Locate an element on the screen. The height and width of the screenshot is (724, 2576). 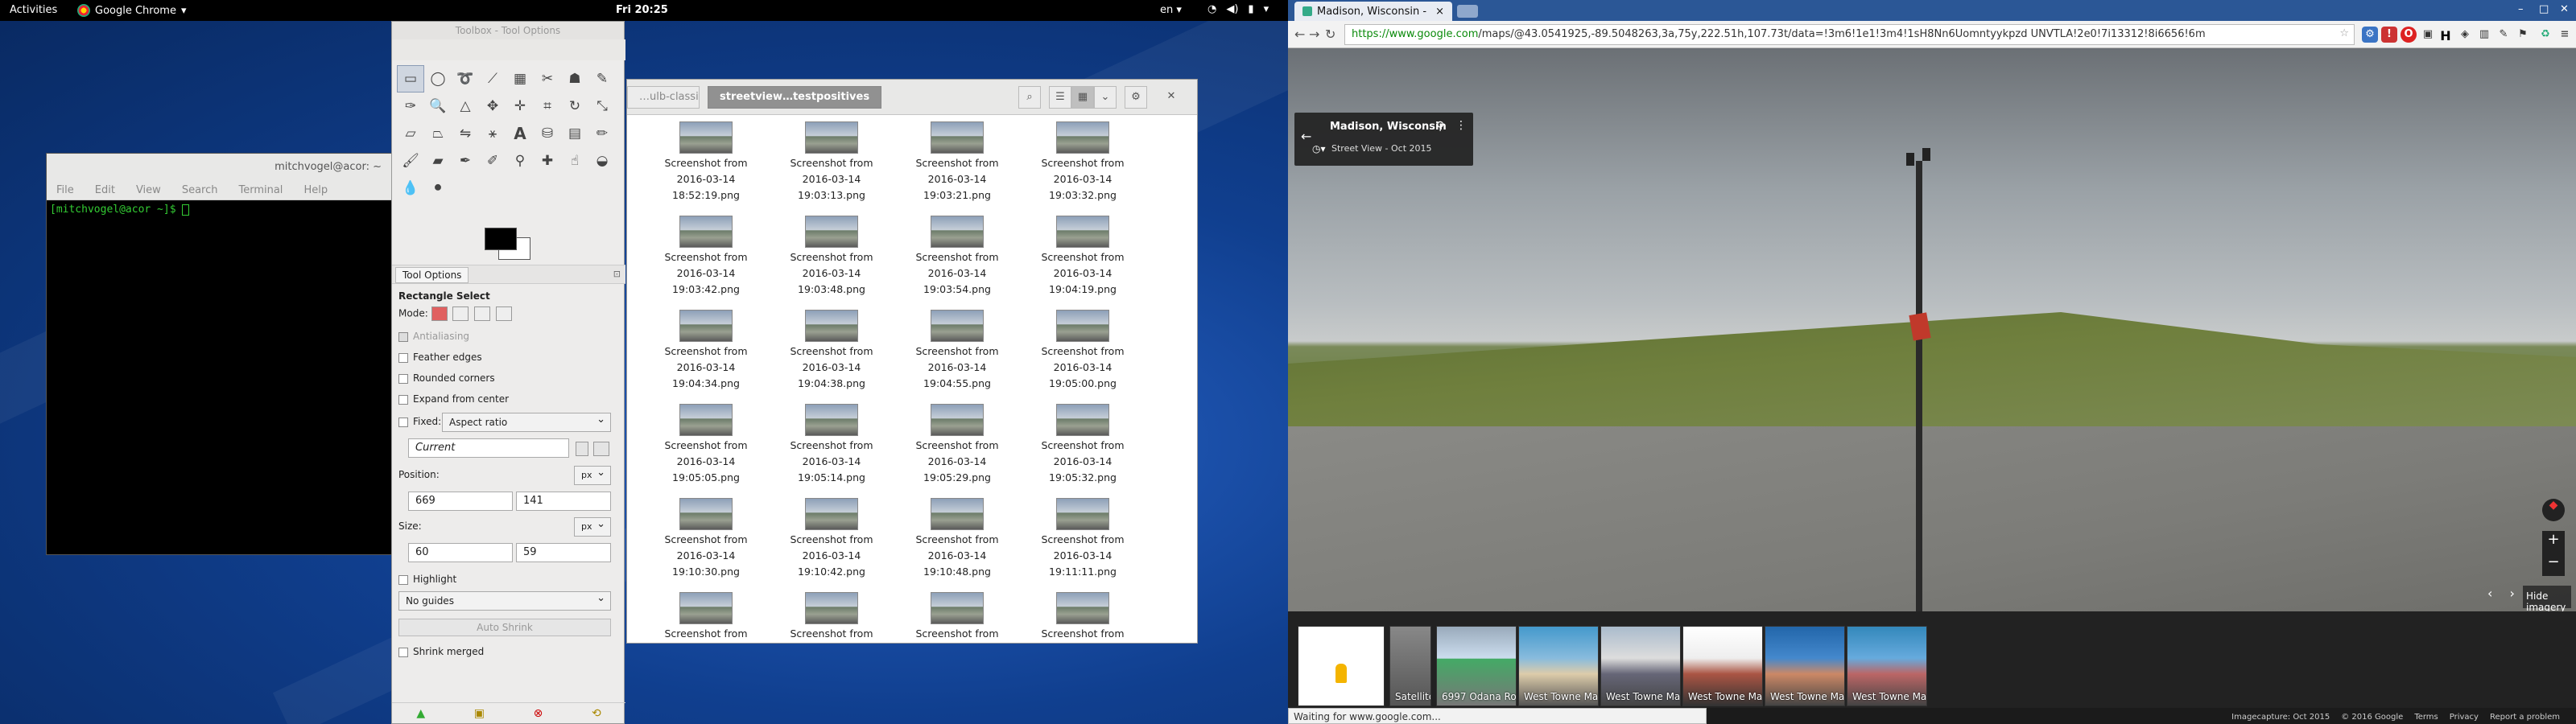
zoom-in-button: + is located at coordinates (2553, 542).